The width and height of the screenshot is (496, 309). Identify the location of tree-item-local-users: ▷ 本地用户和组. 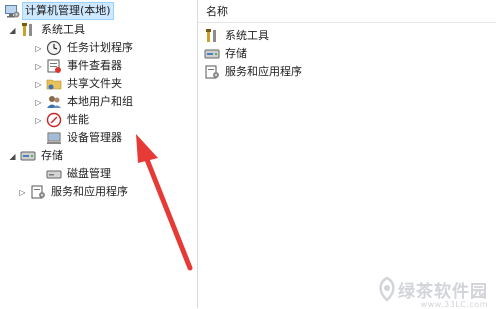
(84, 102).